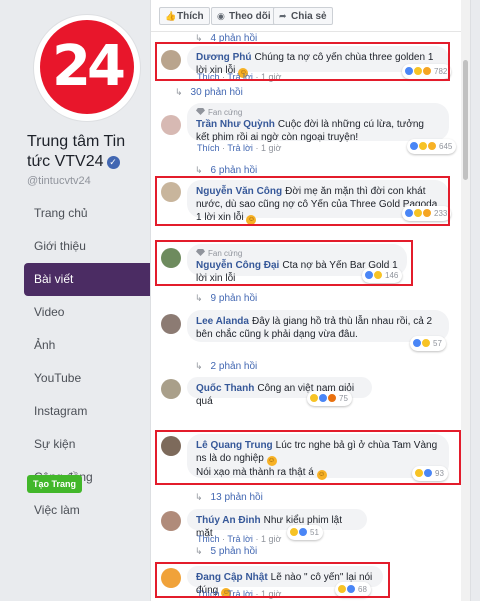  What do you see at coordinates (87, 510) in the screenshot?
I see `sidebar-item-jobs: Việc làm` at bounding box center [87, 510].